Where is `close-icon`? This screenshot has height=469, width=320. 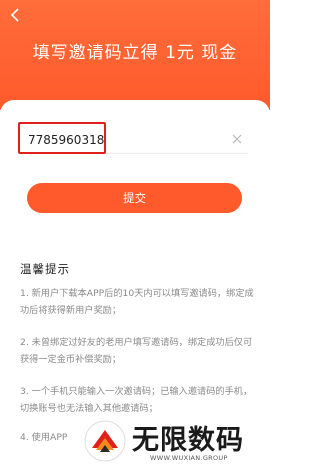
close-icon is located at coordinates (237, 139).